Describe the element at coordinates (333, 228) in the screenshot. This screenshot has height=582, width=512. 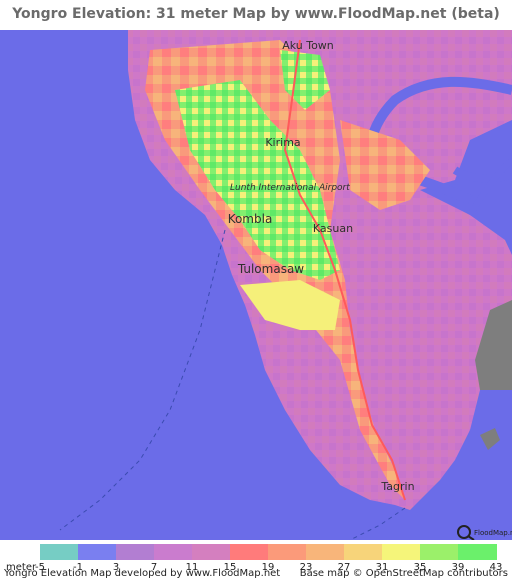
I see `place-label-kasuan: Kasuan` at that location.